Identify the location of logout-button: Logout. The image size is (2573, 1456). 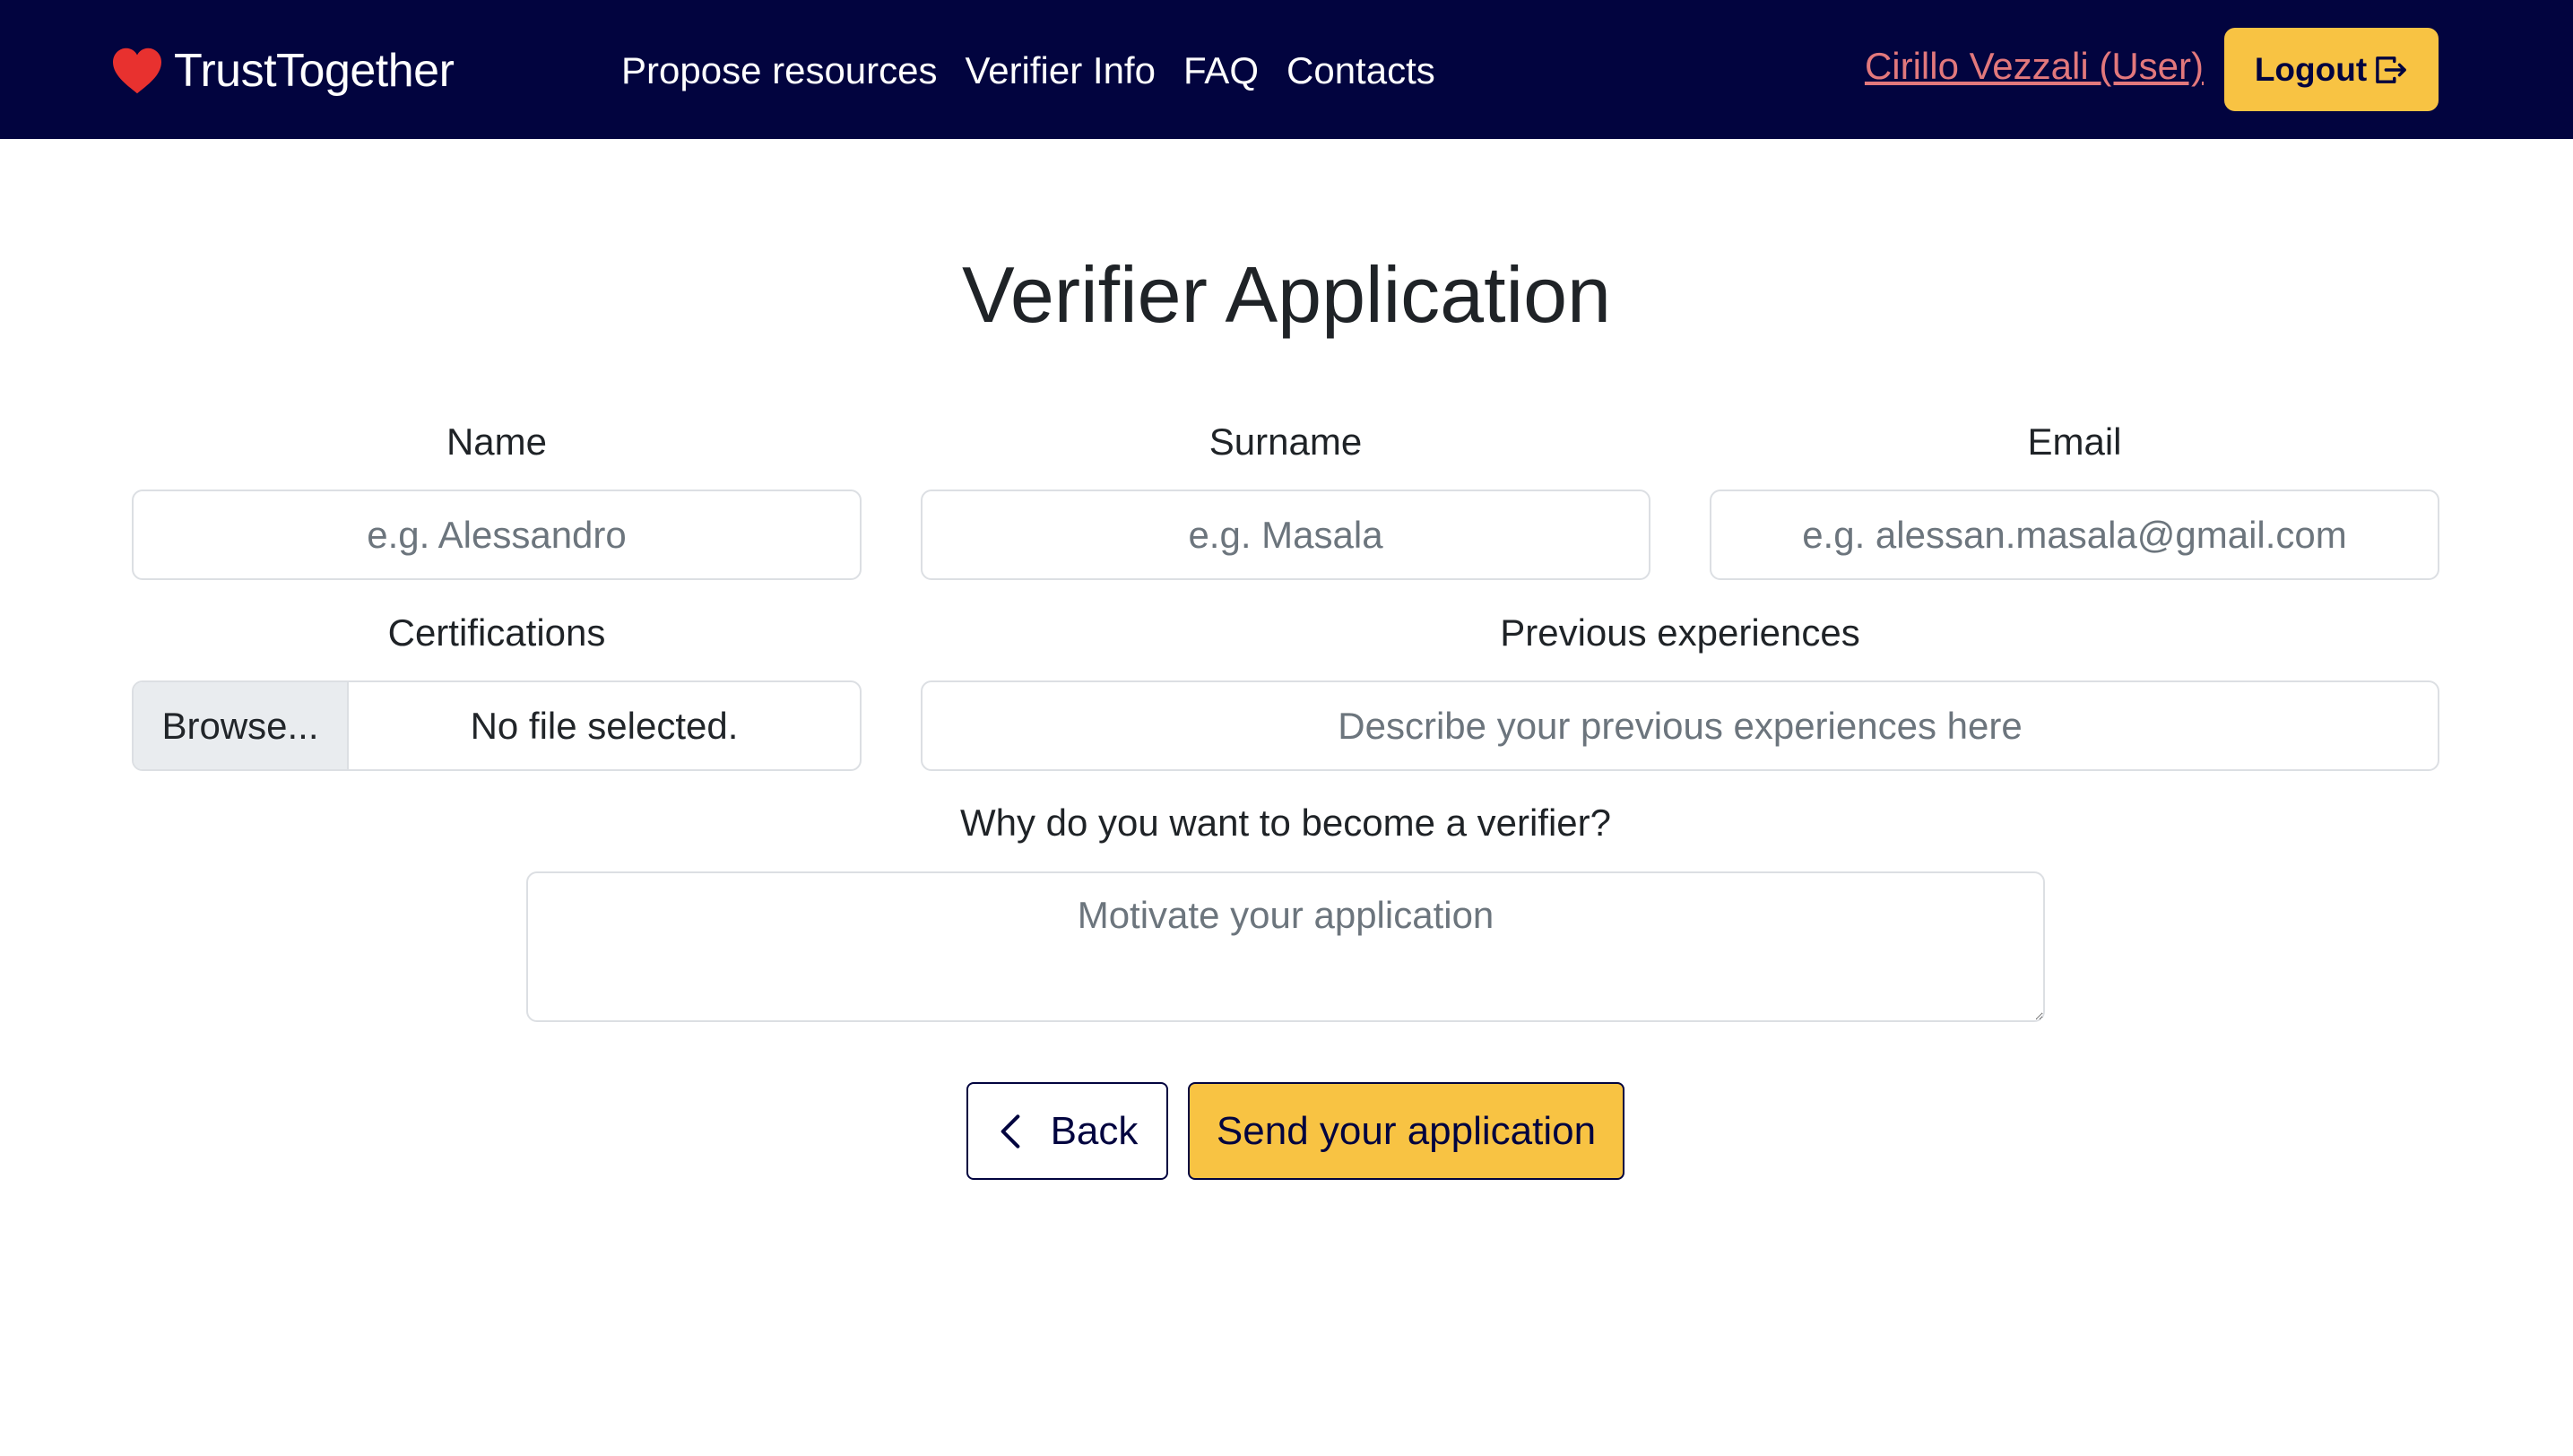
(2331, 69).